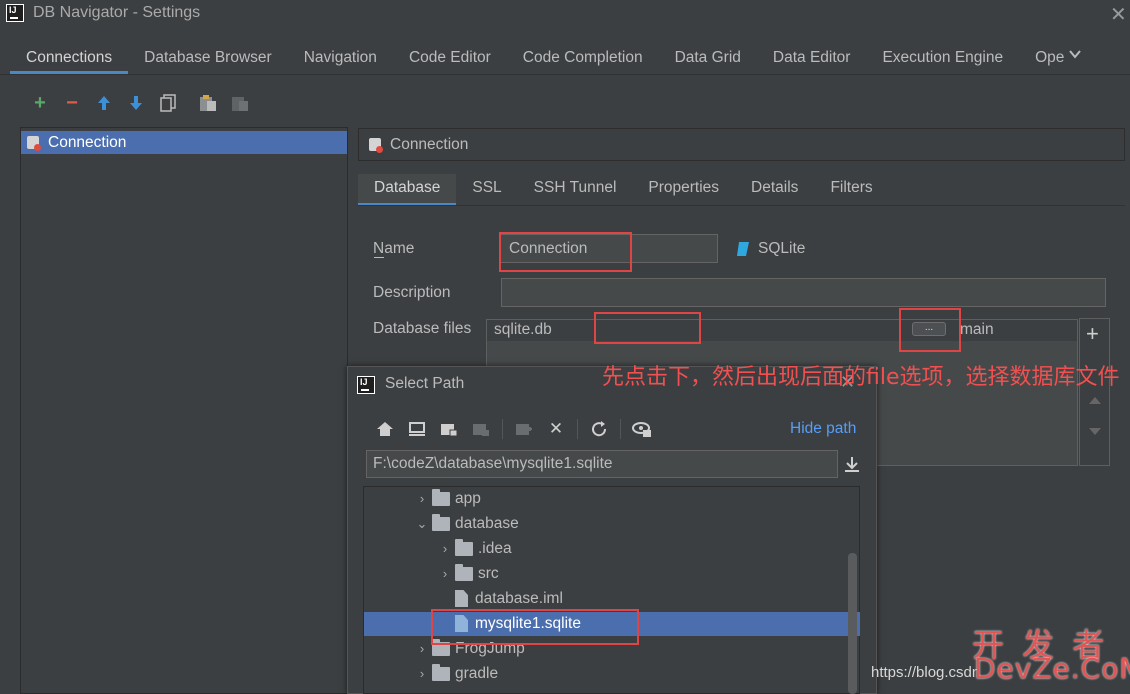  I want to click on tree-scrollbar, so click(852, 623).